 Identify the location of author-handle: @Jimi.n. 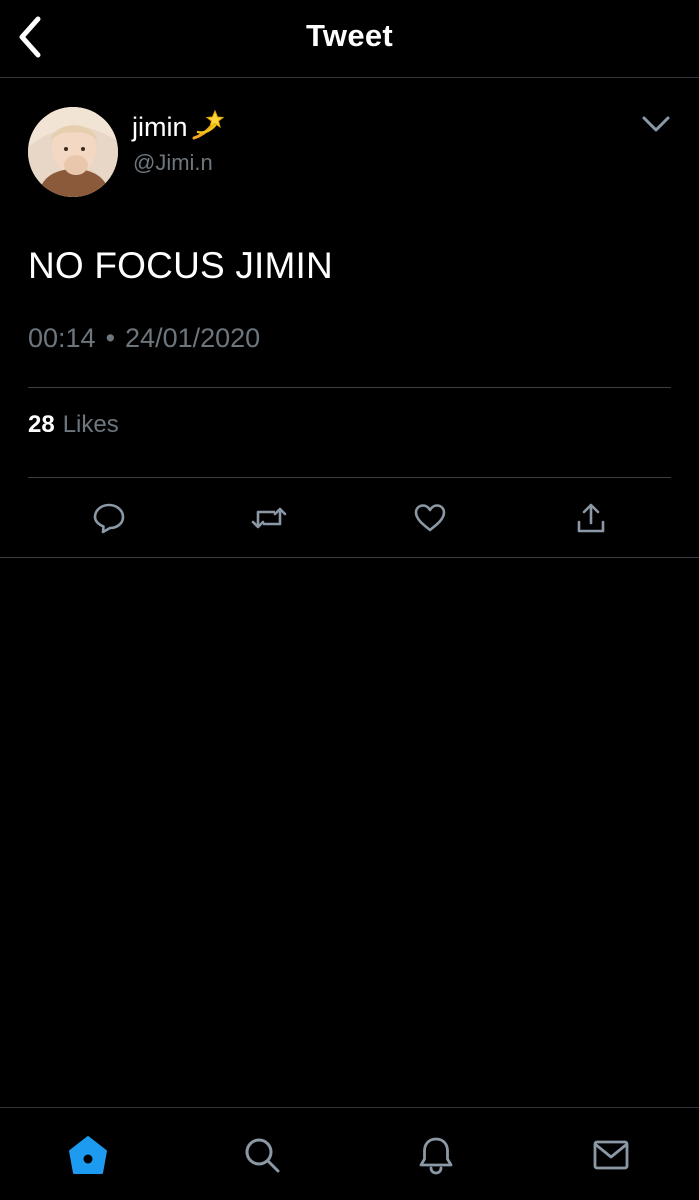
(173, 163).